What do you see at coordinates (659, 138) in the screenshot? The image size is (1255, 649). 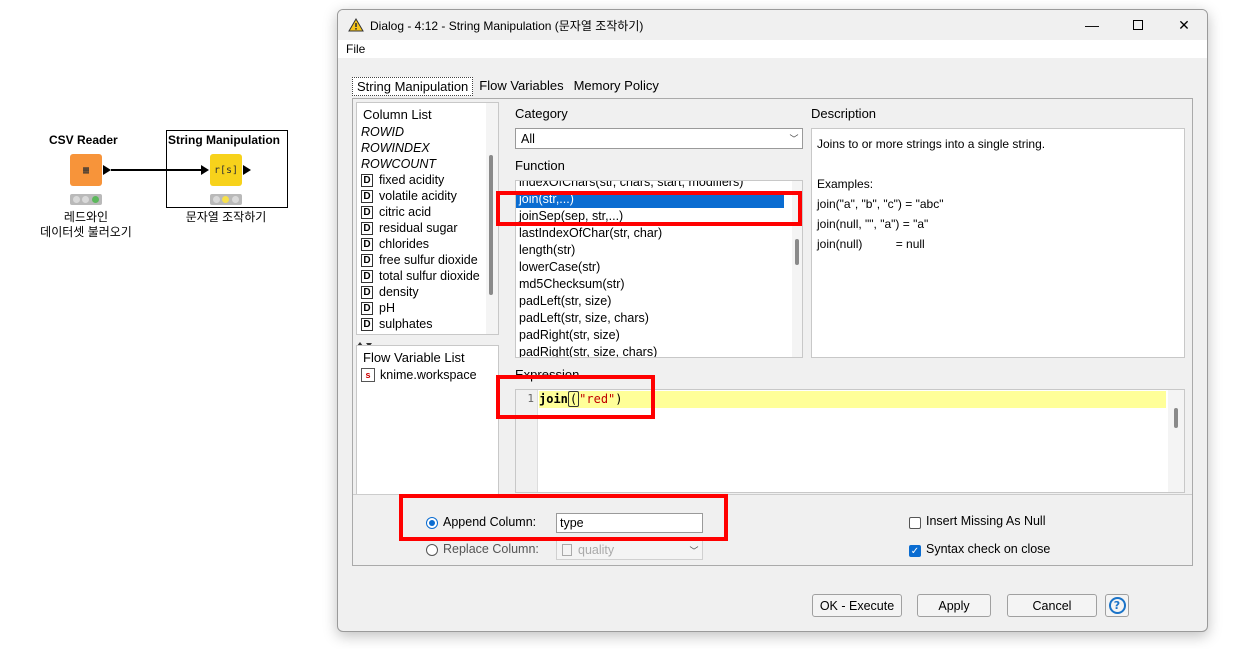 I see `category-select: All ﹀` at bounding box center [659, 138].